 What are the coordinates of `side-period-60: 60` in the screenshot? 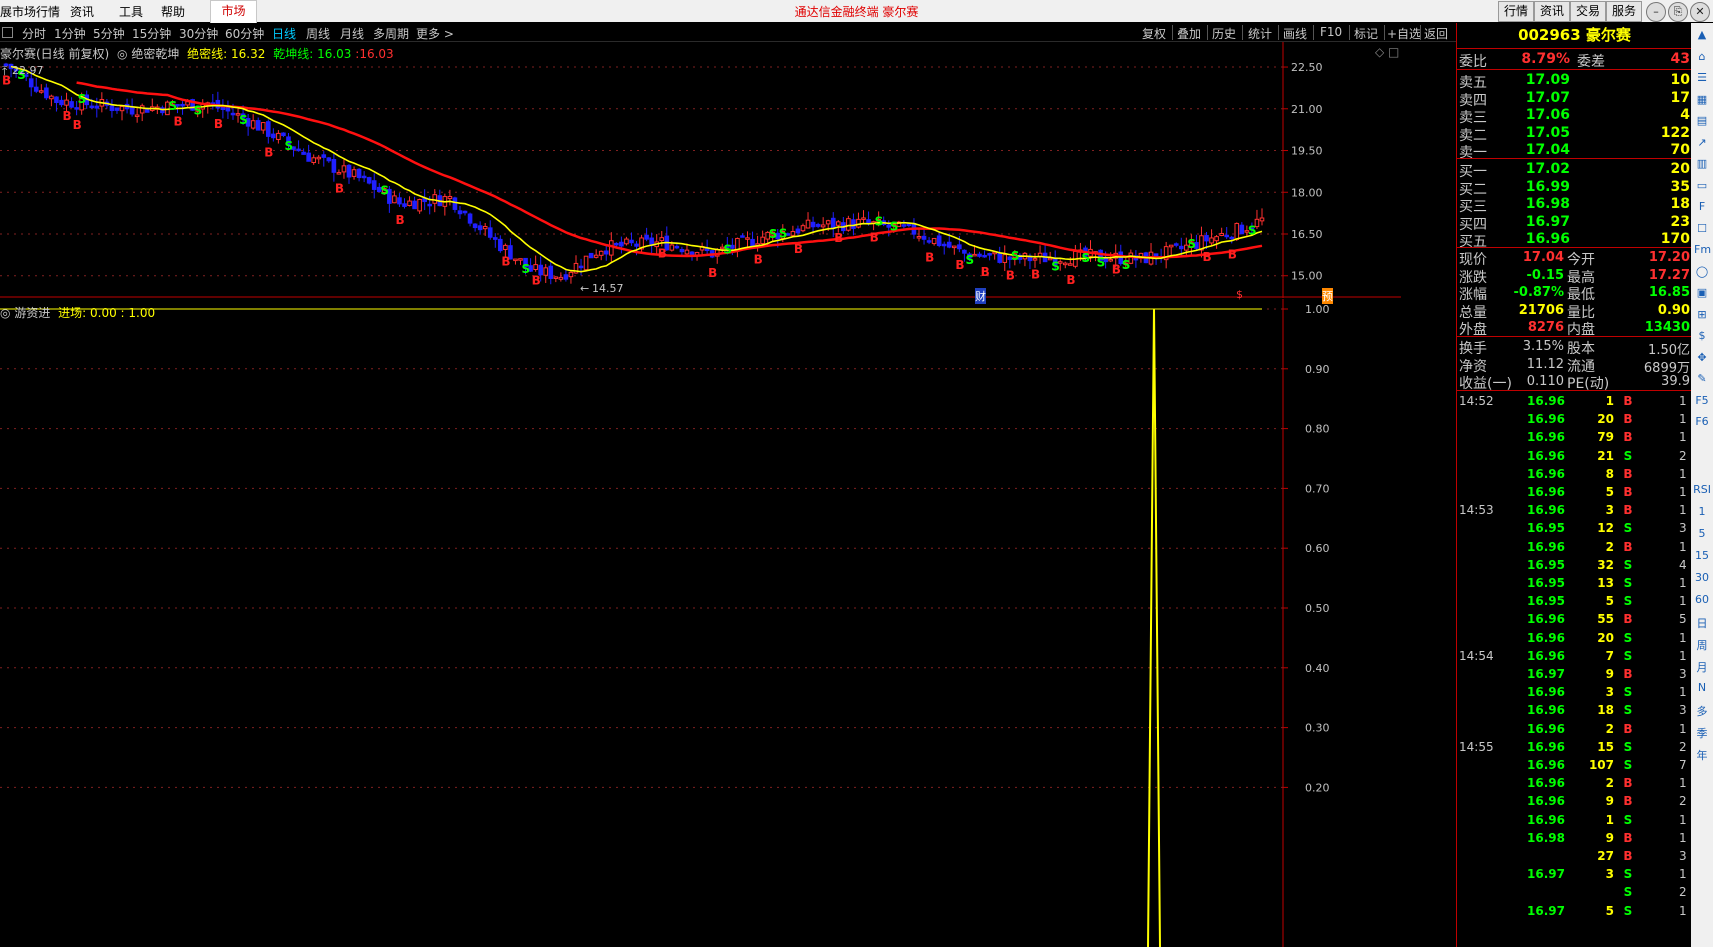 It's located at (1702, 599).